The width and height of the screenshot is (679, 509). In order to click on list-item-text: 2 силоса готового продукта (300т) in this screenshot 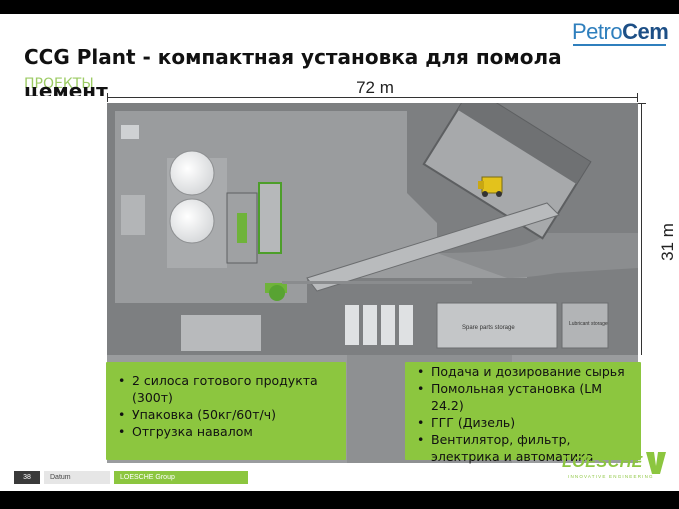, I will do `click(225, 389)`.